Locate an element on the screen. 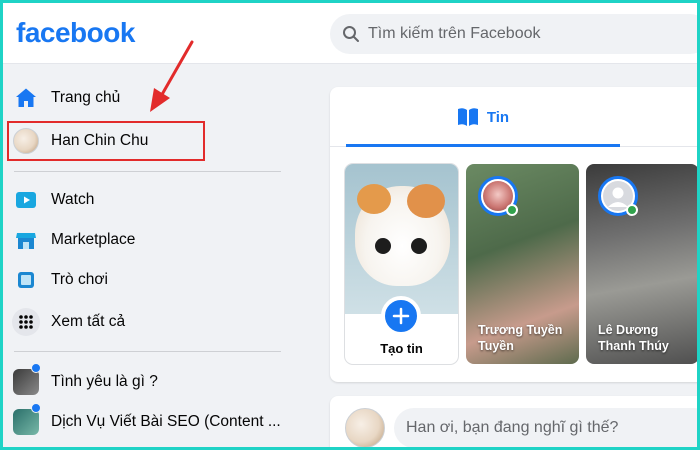  story-author: Trương Tuyền Tuyền is located at coordinates (520, 338).